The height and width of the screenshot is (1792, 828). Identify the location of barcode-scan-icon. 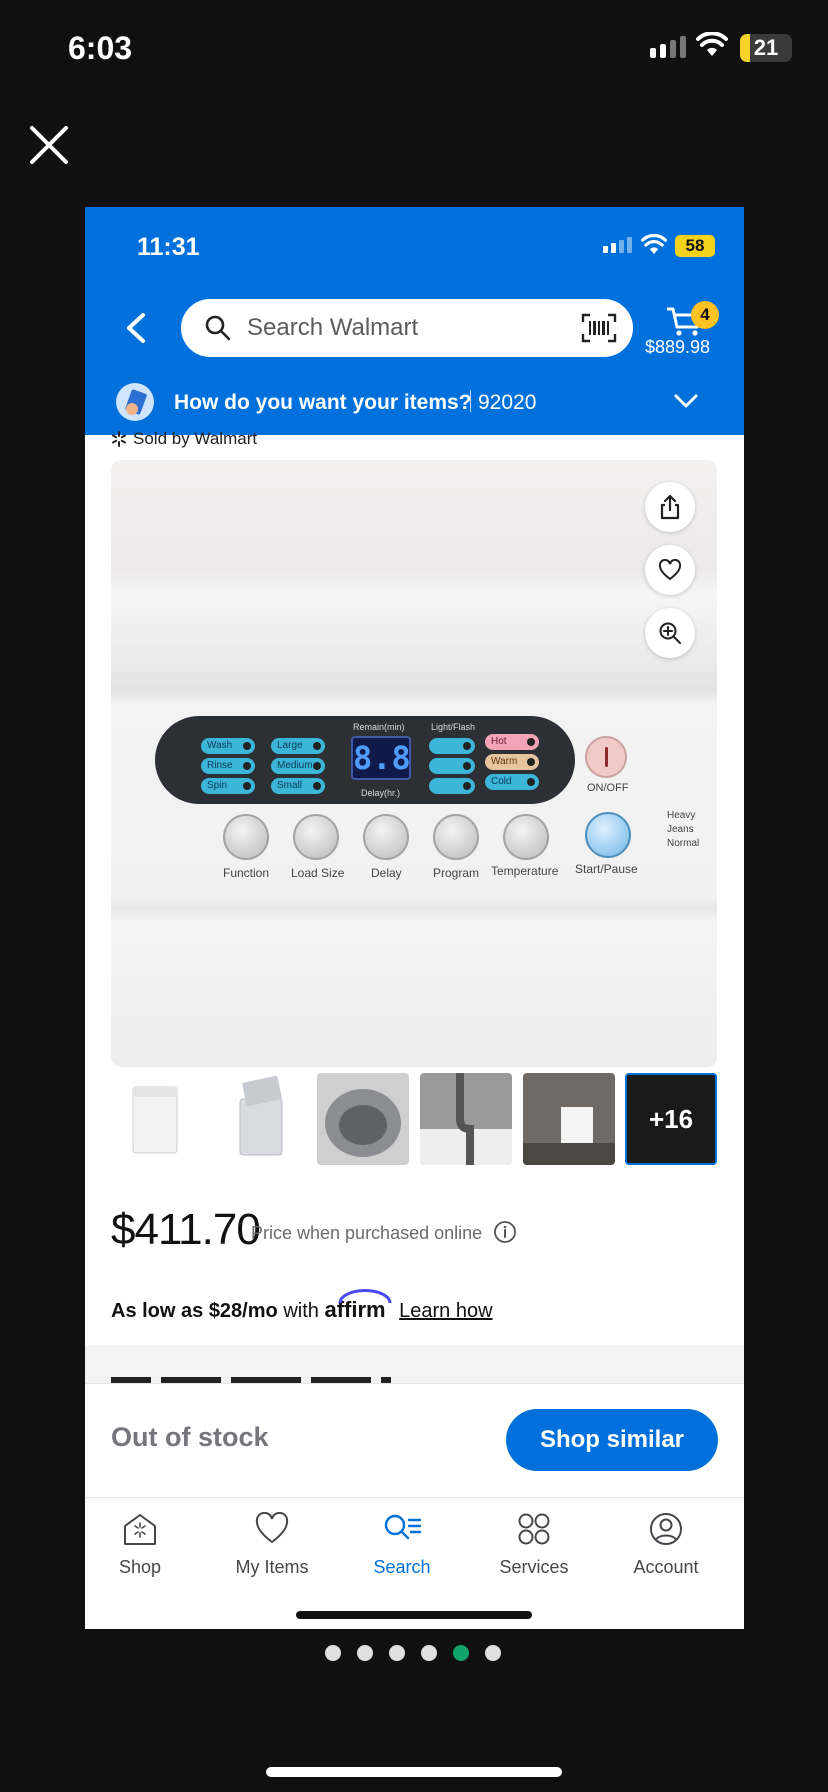
(599, 328).